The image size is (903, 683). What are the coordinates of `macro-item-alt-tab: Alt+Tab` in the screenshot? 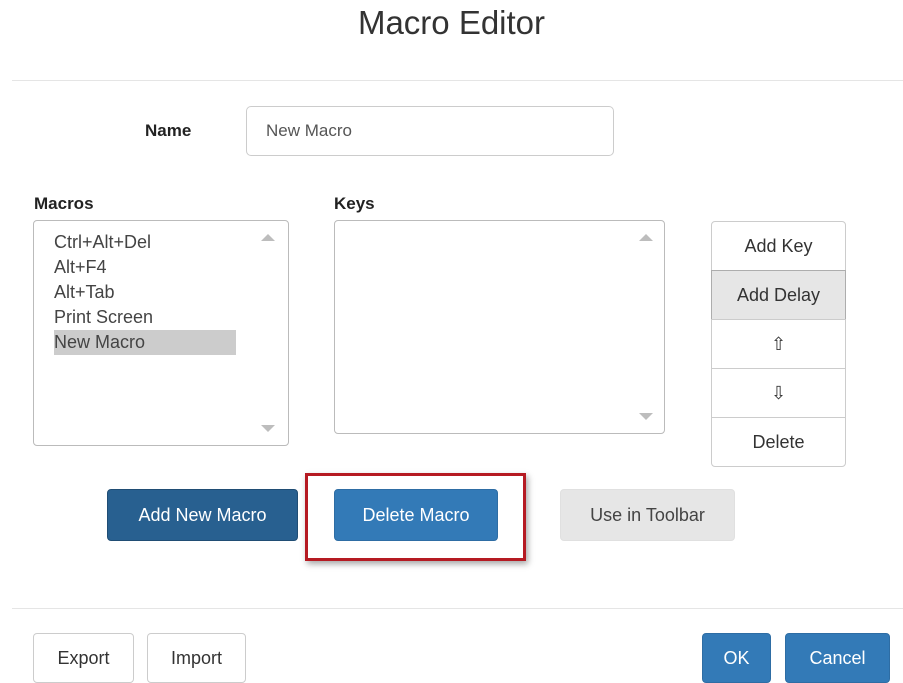 It's located at (145, 292).